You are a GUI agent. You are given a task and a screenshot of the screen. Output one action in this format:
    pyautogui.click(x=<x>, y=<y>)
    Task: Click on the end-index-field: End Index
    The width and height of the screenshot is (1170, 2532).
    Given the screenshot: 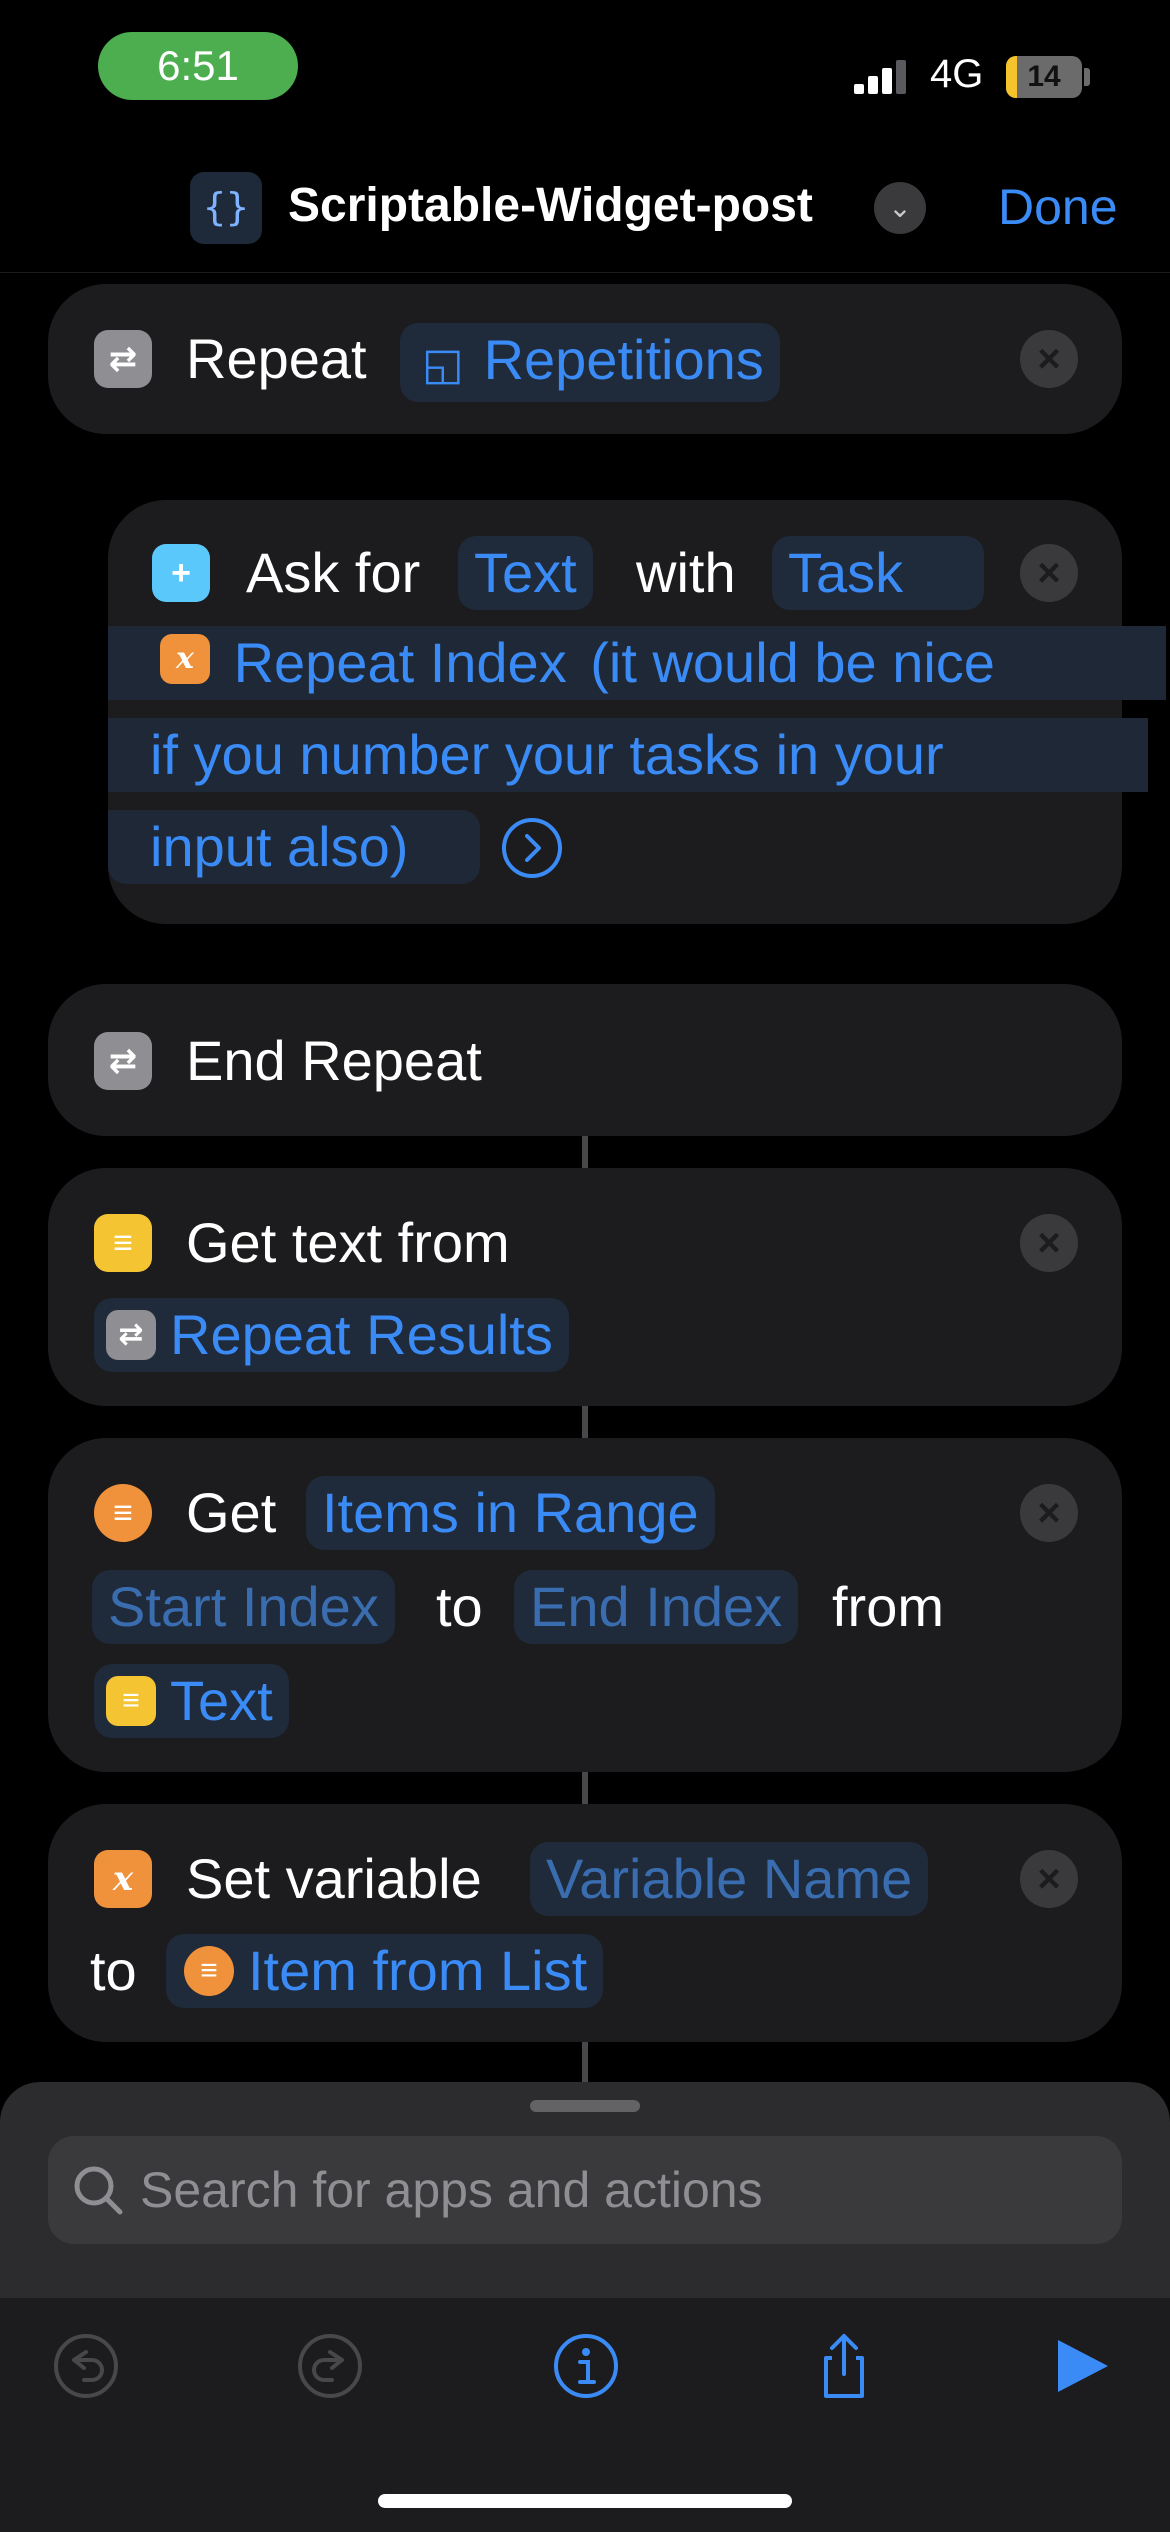 What is the action you would take?
    pyautogui.click(x=656, y=1607)
    